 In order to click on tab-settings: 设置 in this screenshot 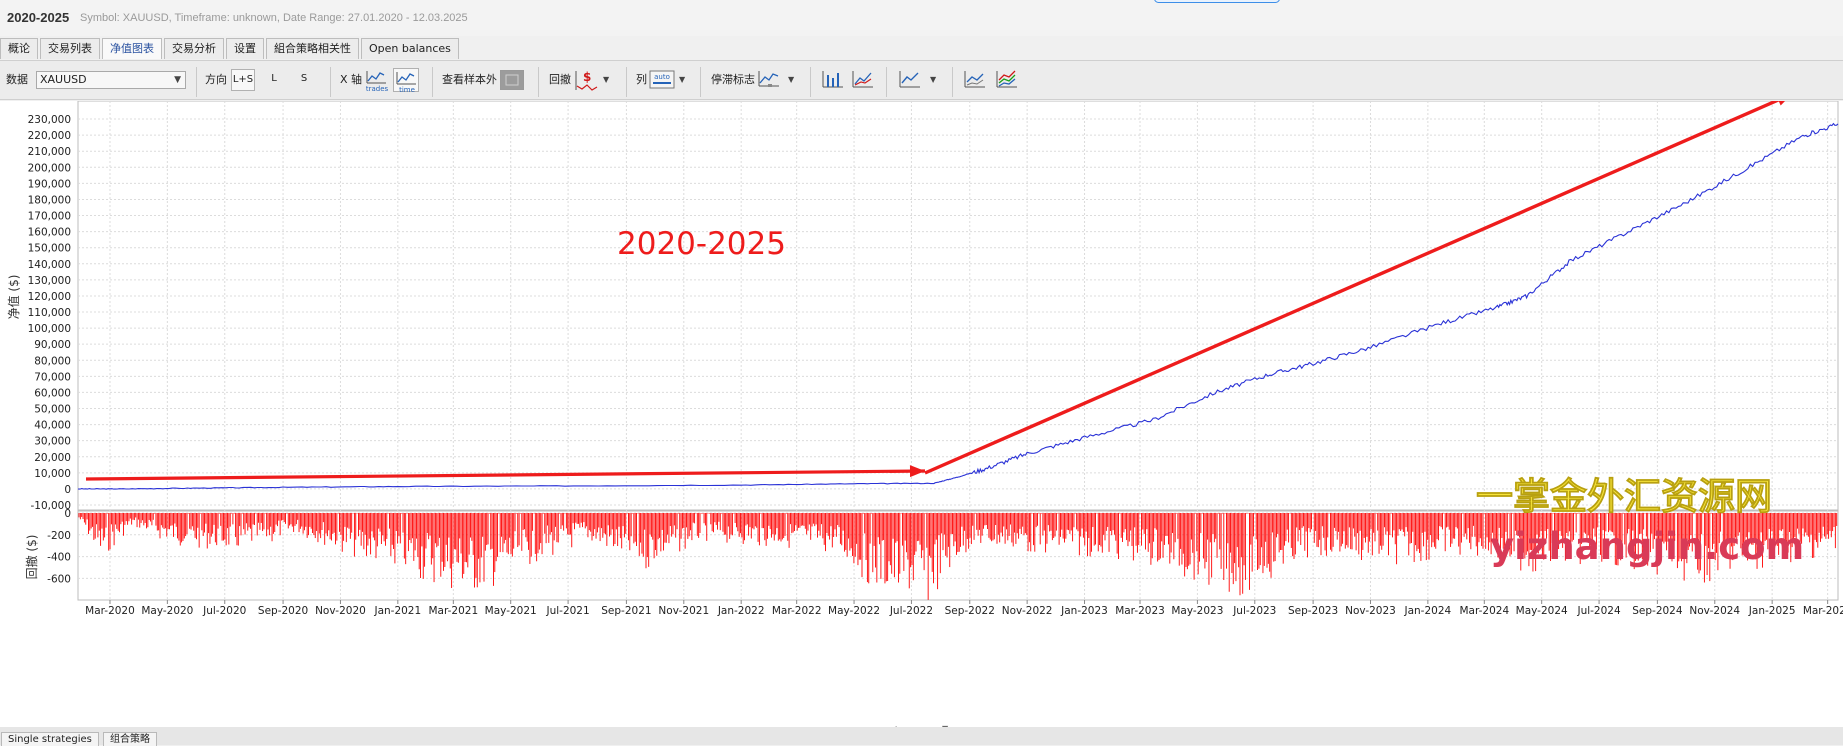, I will do `click(245, 48)`.